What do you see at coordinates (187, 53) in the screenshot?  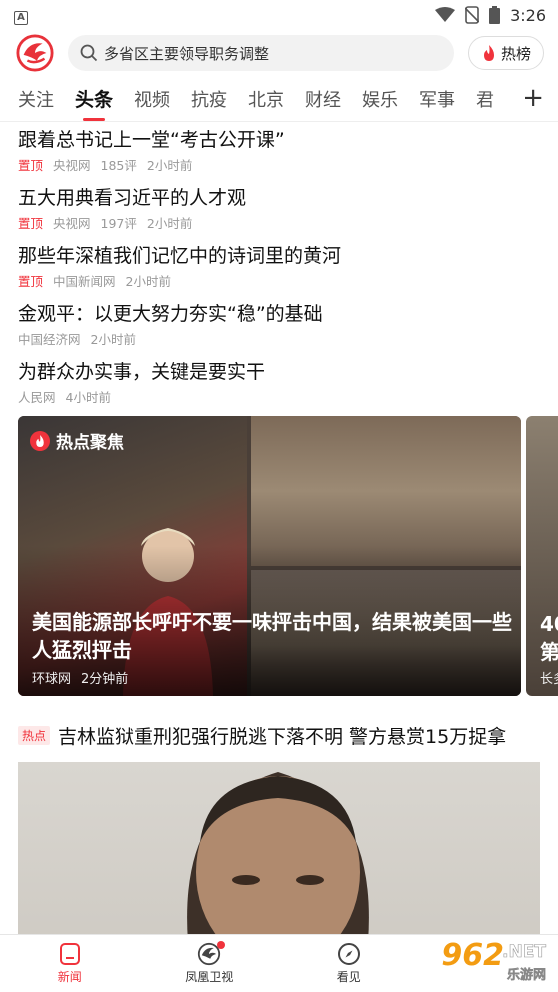 I see `search-placeholder: 多省区主要领导职务调整` at bounding box center [187, 53].